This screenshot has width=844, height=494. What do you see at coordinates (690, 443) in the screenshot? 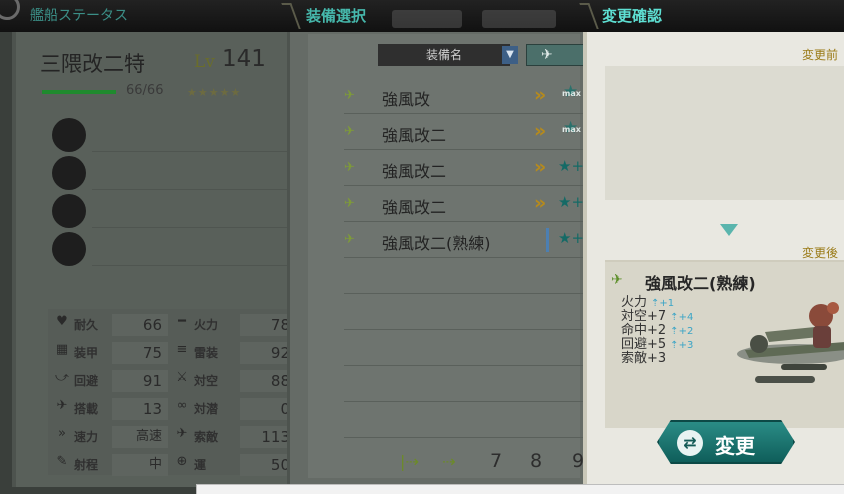
I see `swap-icon: ⇄` at bounding box center [690, 443].